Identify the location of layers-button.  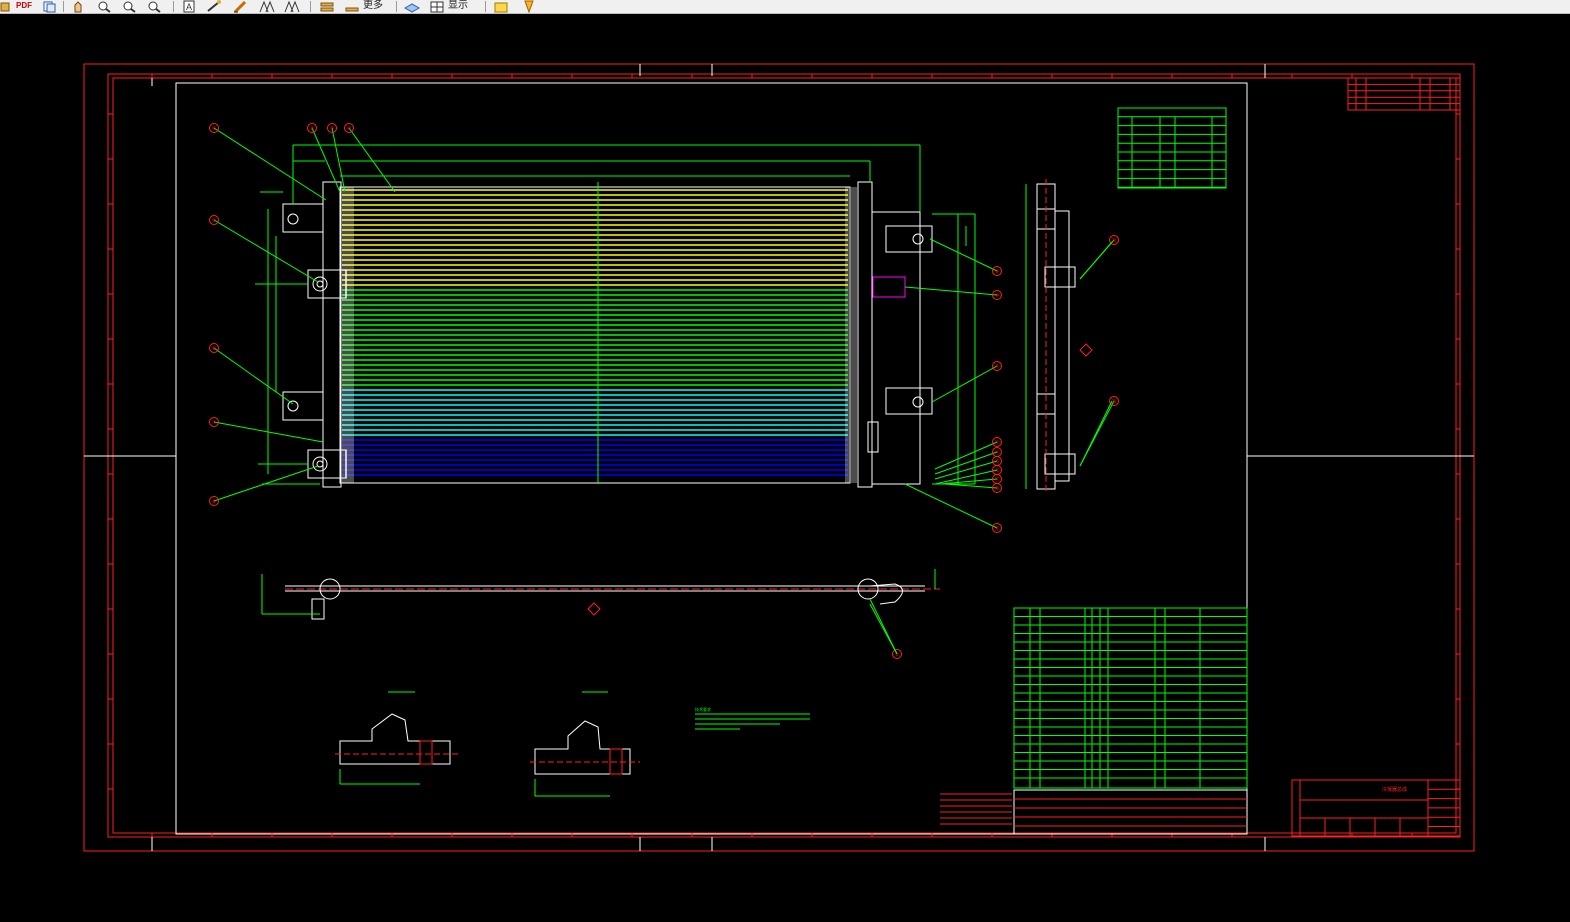
(327, 6).